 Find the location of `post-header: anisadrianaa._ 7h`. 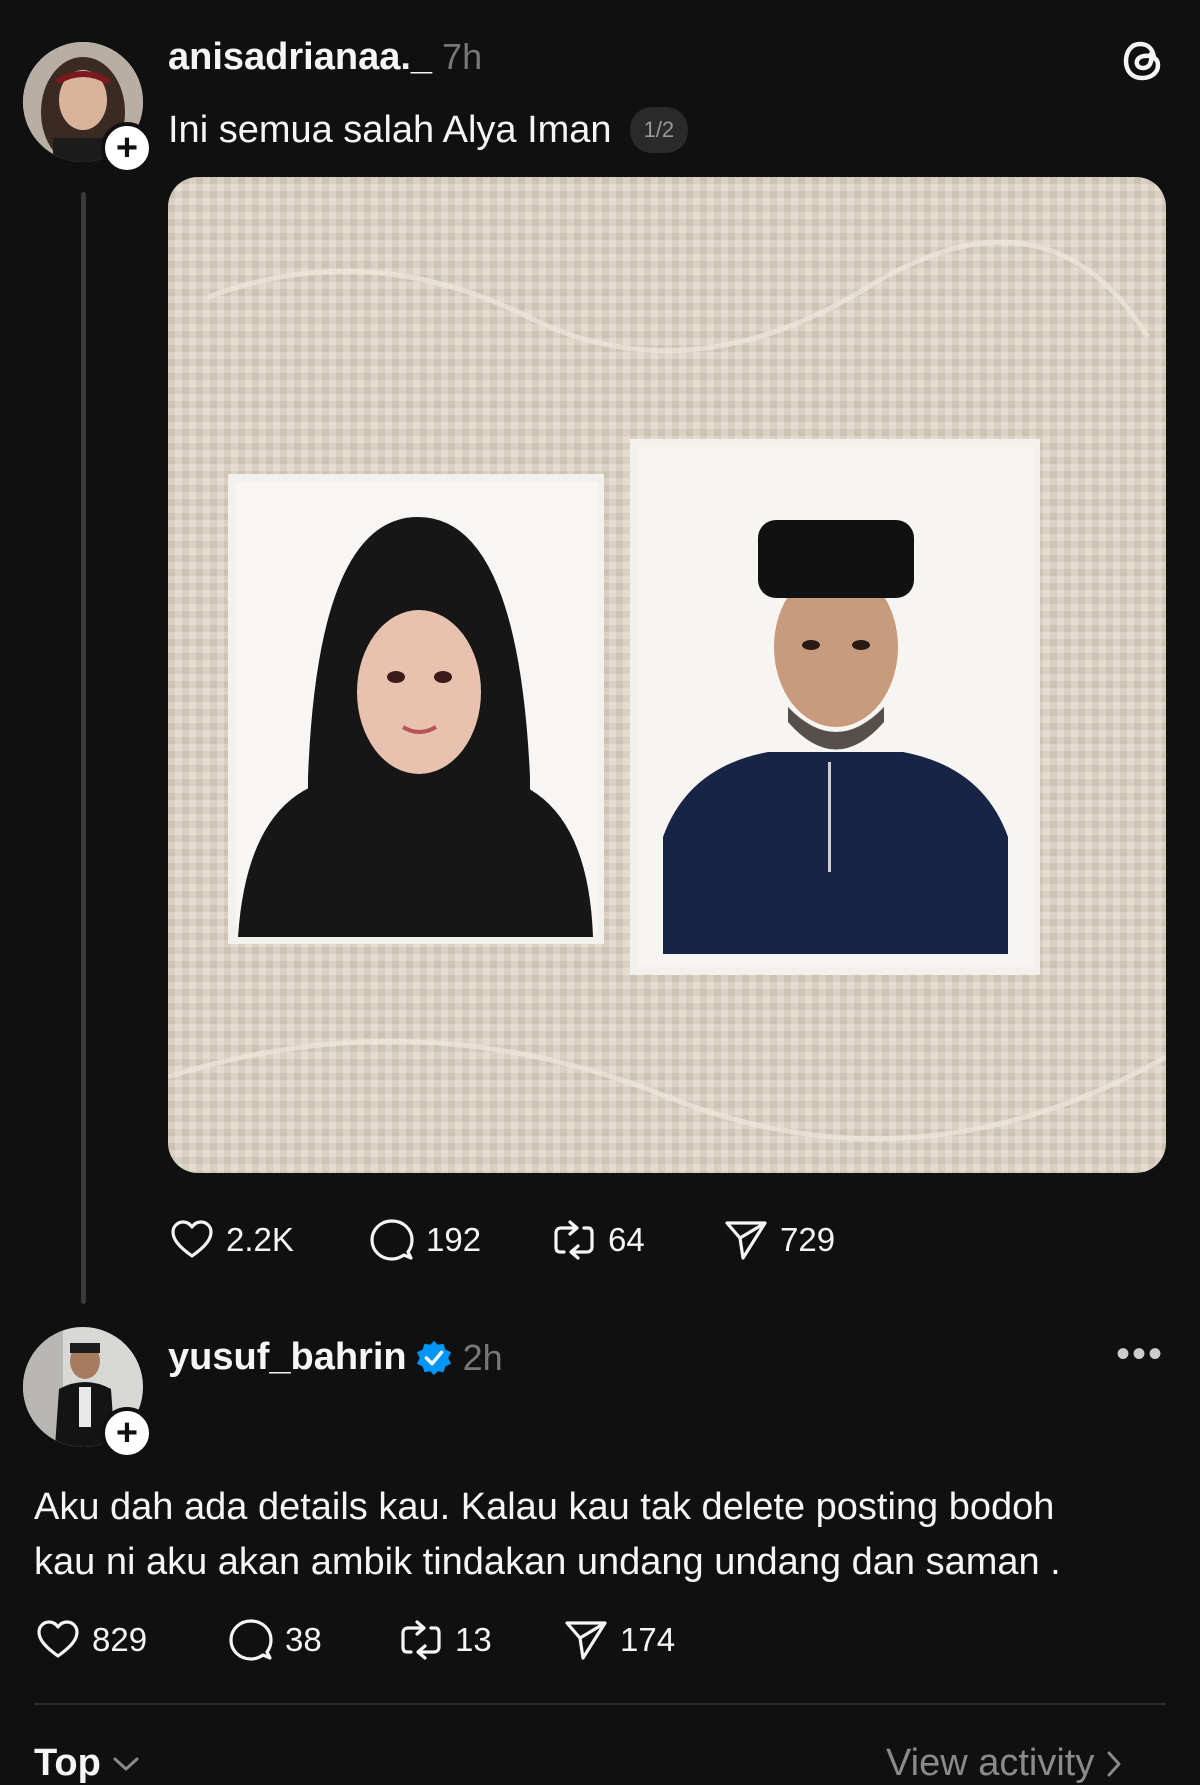

post-header: anisadrianaa._ 7h is located at coordinates (325, 57).